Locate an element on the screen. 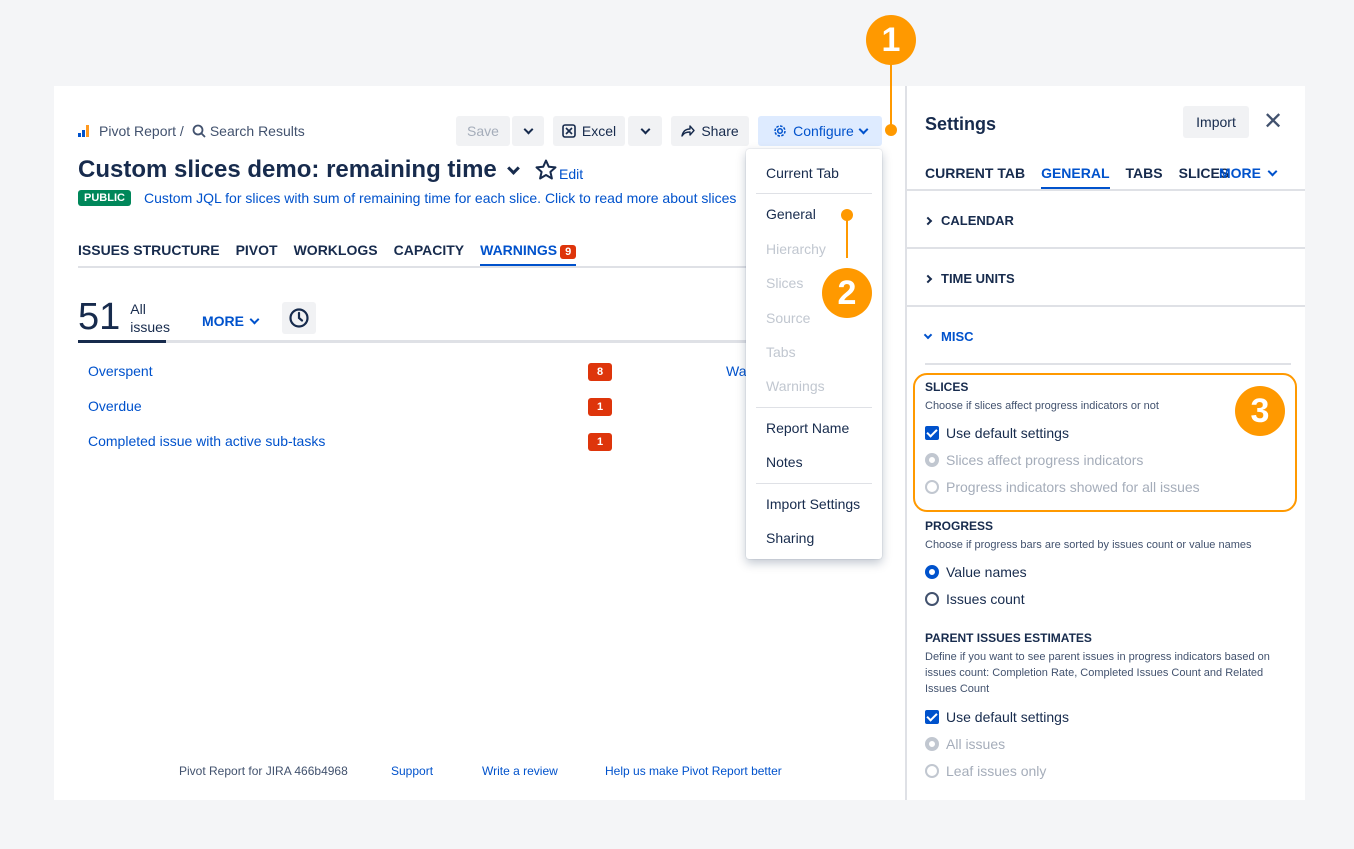 This screenshot has height=849, width=1354. footer-support-link: Support is located at coordinates (412, 771).